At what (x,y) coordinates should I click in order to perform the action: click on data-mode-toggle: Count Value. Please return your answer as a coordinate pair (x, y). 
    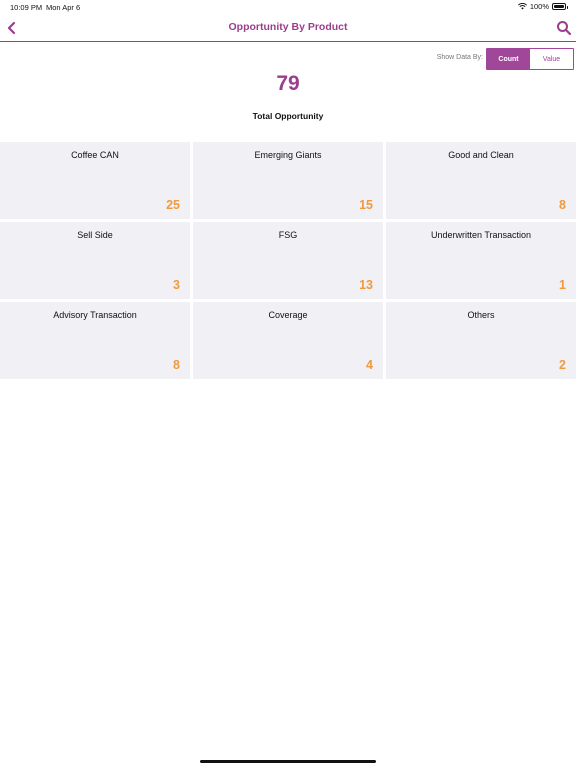
    Looking at the image, I should click on (530, 59).